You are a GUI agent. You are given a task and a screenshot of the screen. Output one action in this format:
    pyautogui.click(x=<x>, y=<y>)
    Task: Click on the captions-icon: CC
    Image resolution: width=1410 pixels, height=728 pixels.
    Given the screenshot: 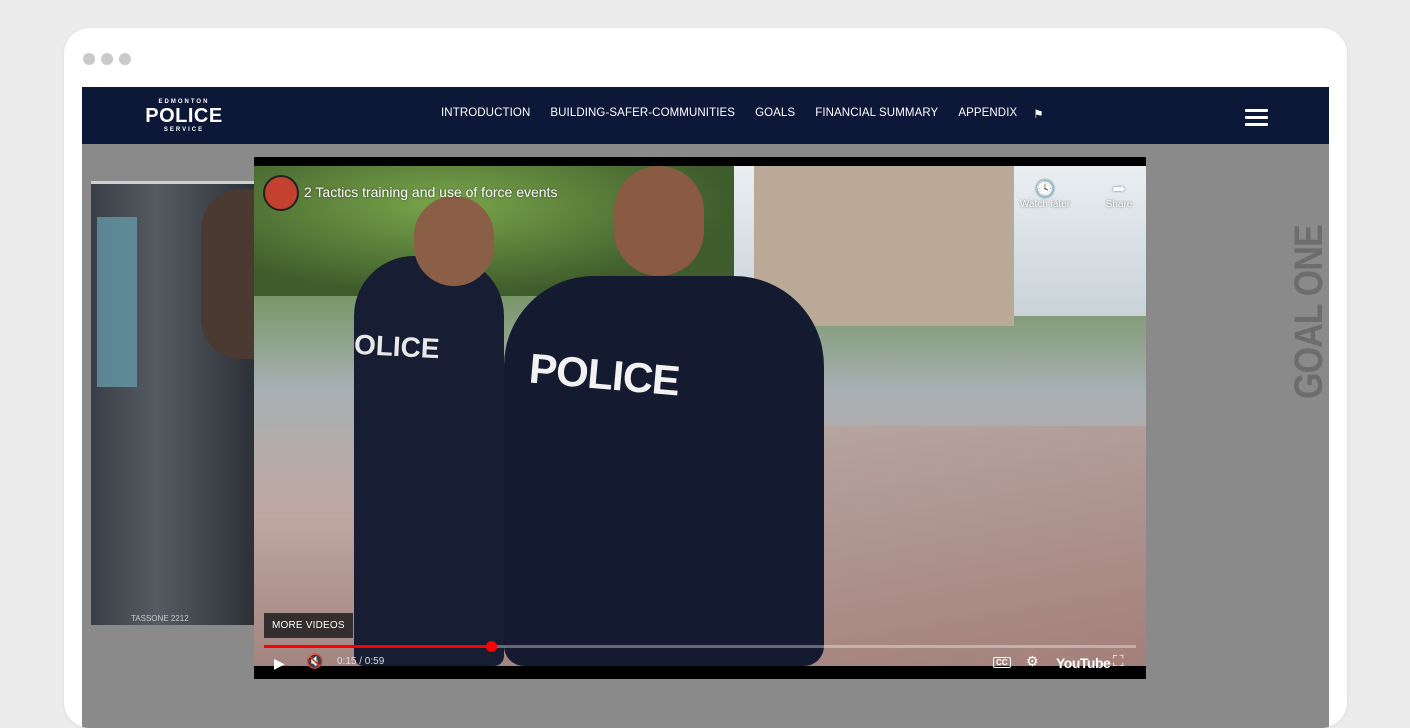 What is the action you would take?
    pyautogui.click(x=1002, y=662)
    